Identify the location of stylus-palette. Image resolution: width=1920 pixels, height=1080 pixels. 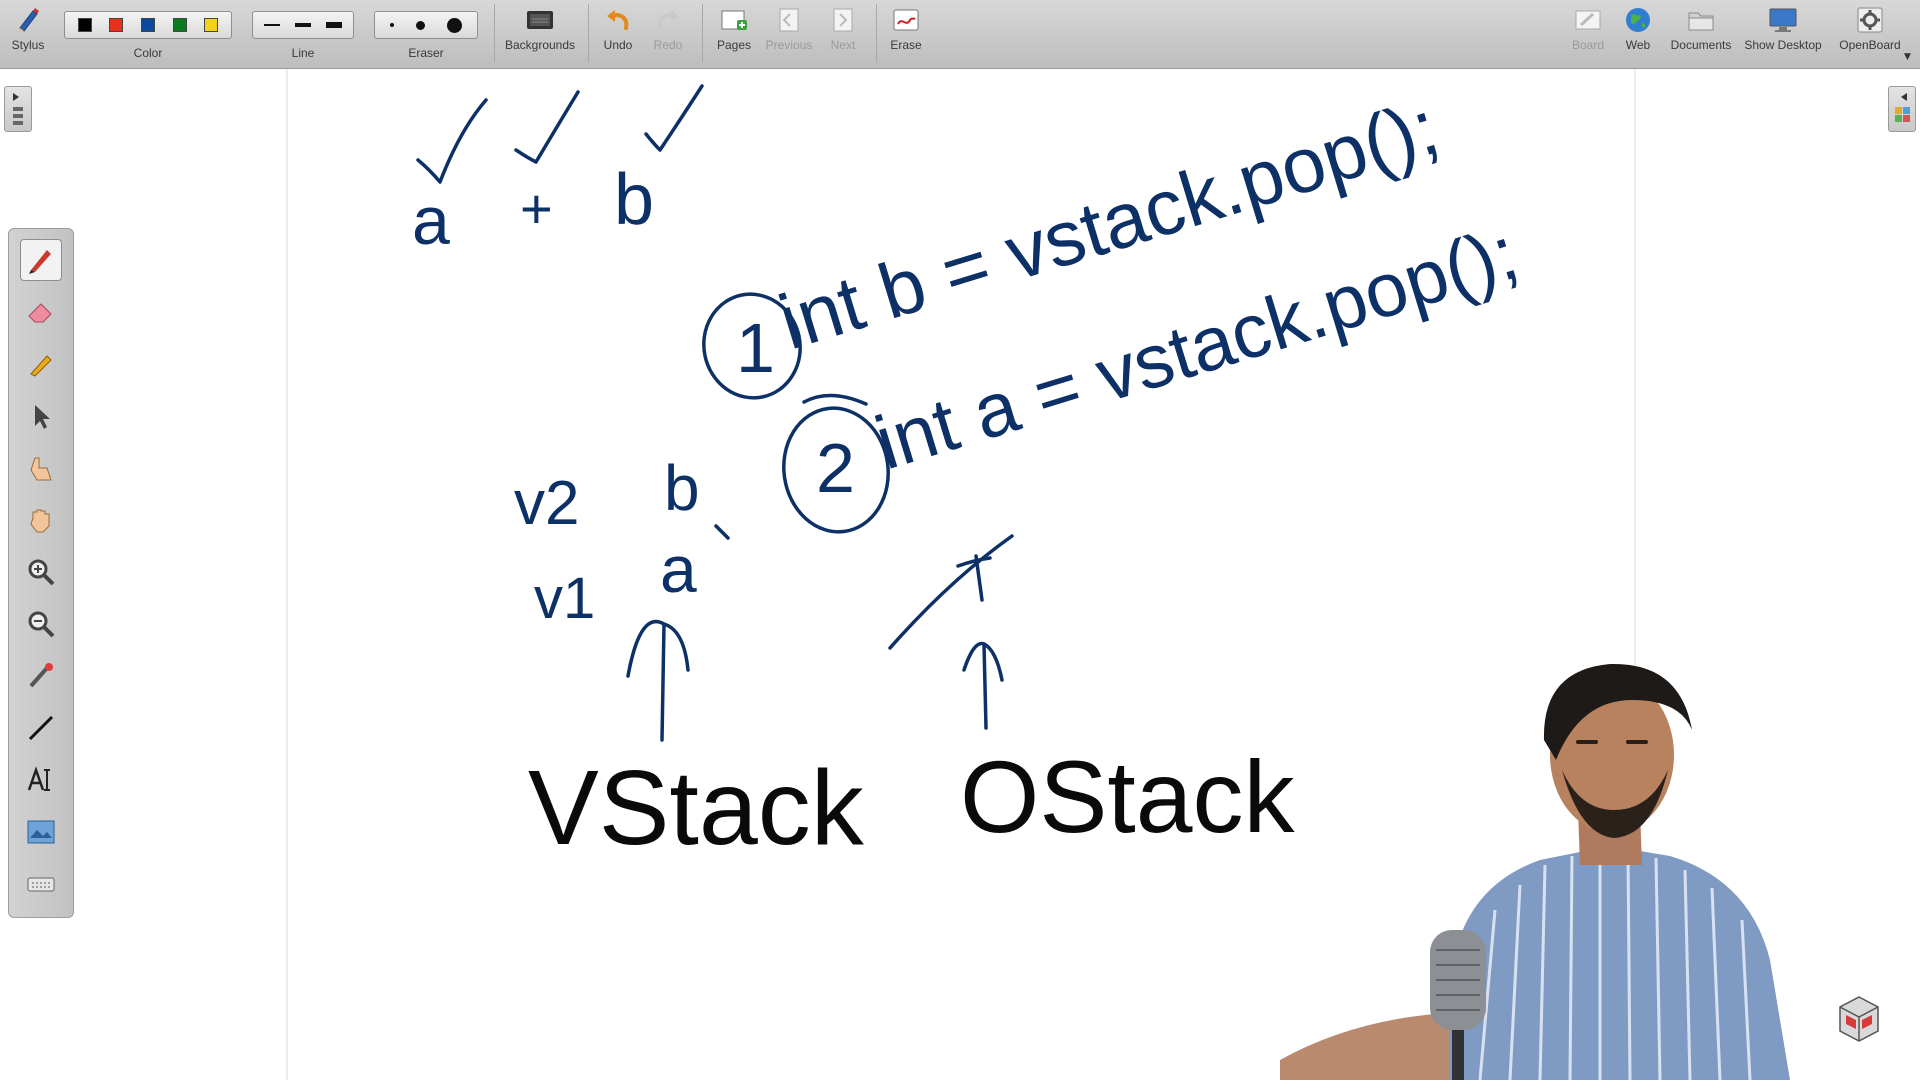
(41, 573).